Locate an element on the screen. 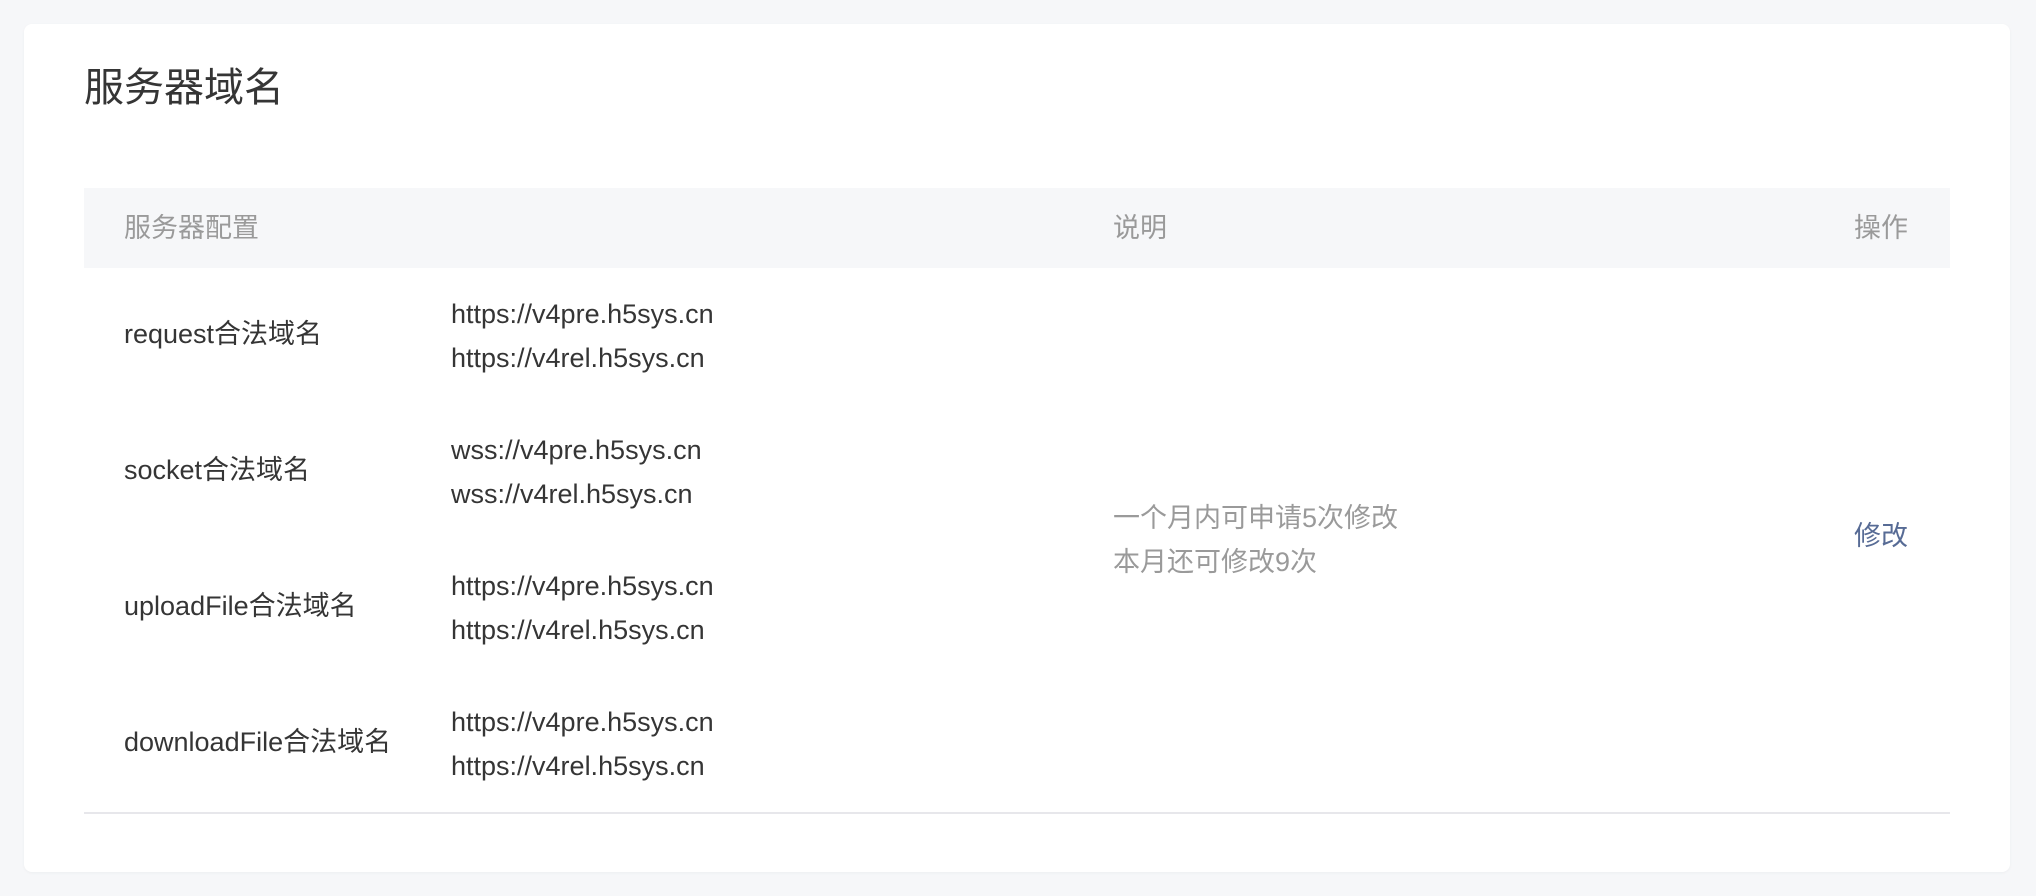 The image size is (2036, 896). modify-quota-description: 一个月内可申请5次修改 本月还可修改9次 is located at coordinates (1255, 540).